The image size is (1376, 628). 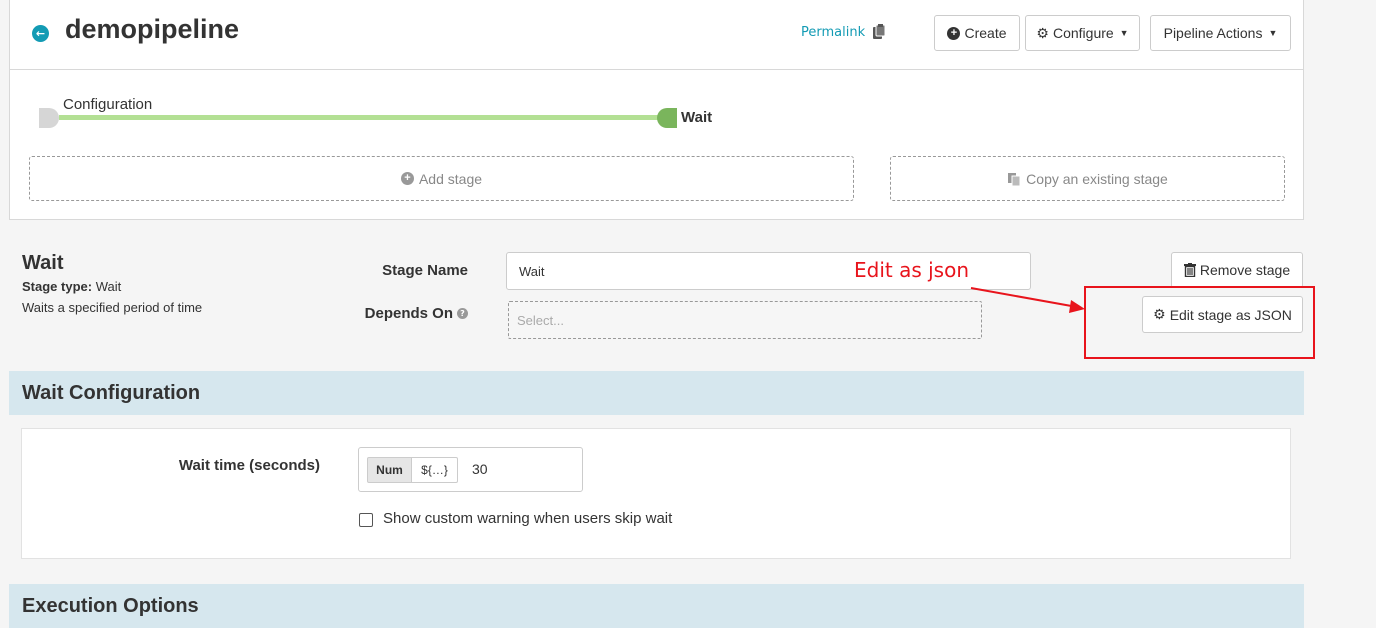 I want to click on stage-type: Stage type: Wait, so click(x=71, y=286).